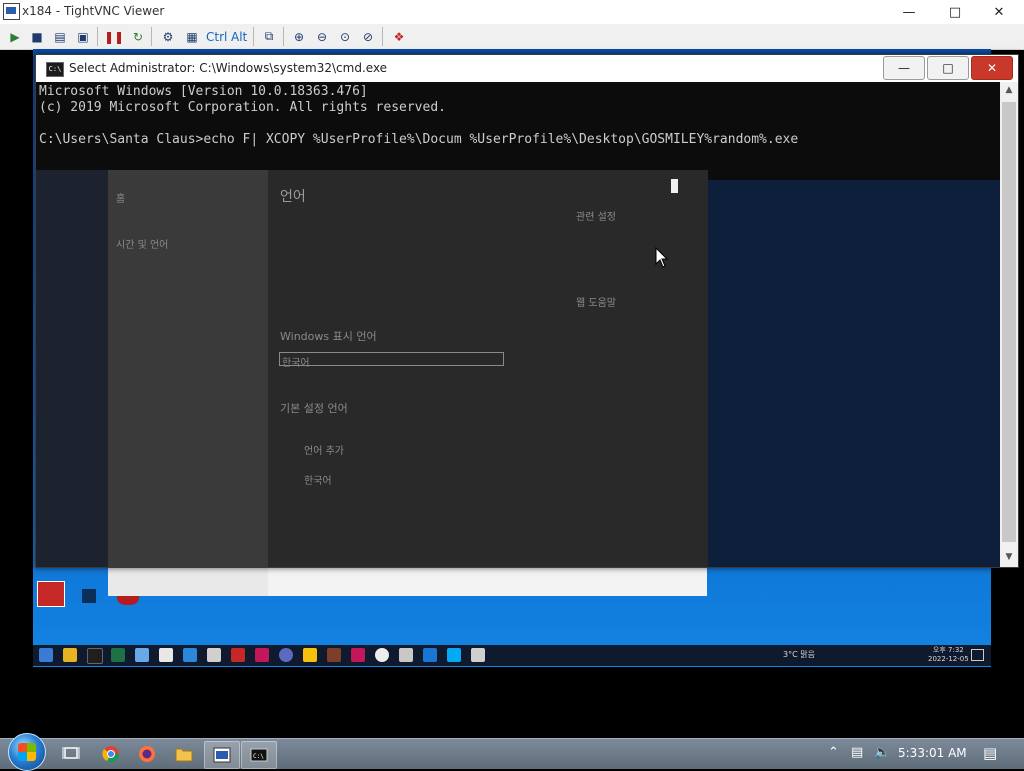  I want to click on cmd-app-icon: C:\, so click(55, 69).